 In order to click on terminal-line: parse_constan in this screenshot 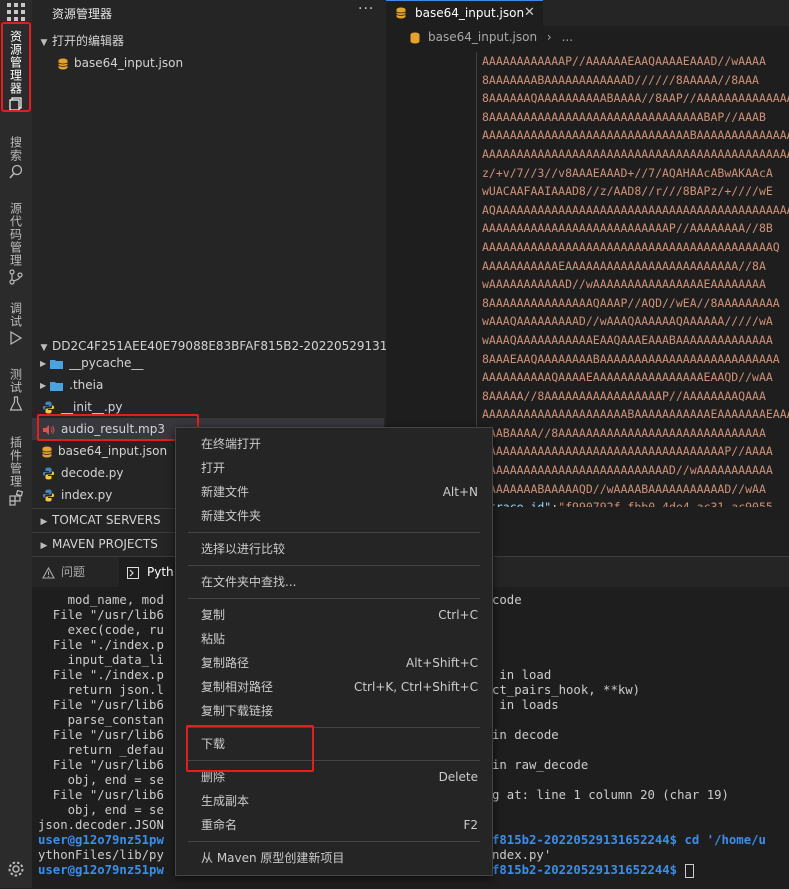, I will do `click(101, 720)`.